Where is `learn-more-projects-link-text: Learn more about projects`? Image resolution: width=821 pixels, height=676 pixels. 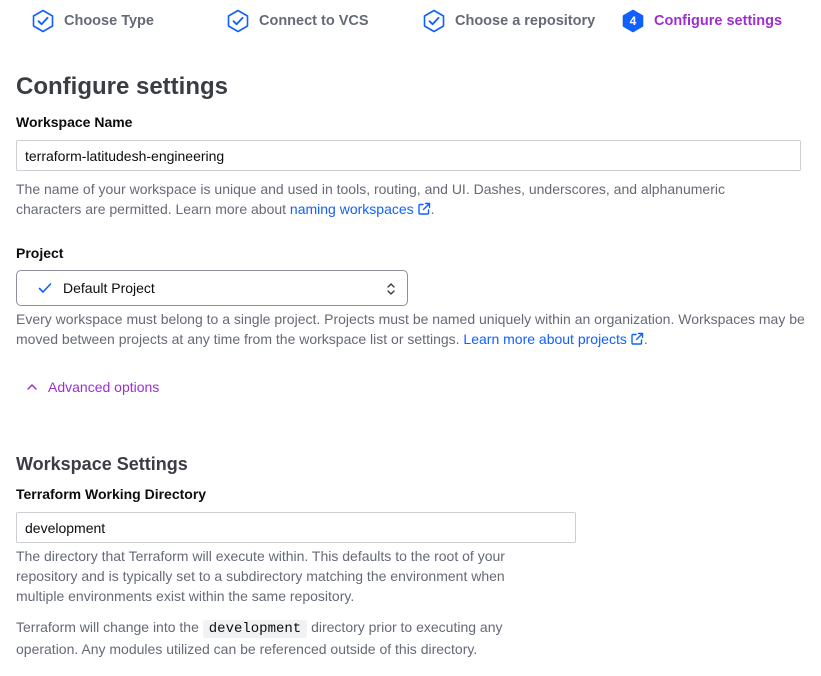 learn-more-projects-link-text: Learn more about projects is located at coordinates (545, 339).